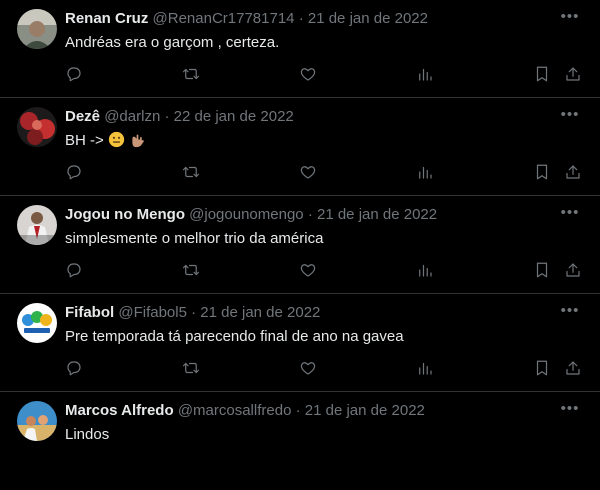 The width and height of the screenshot is (600, 490). I want to click on display-name: Fifabol, so click(89, 312).